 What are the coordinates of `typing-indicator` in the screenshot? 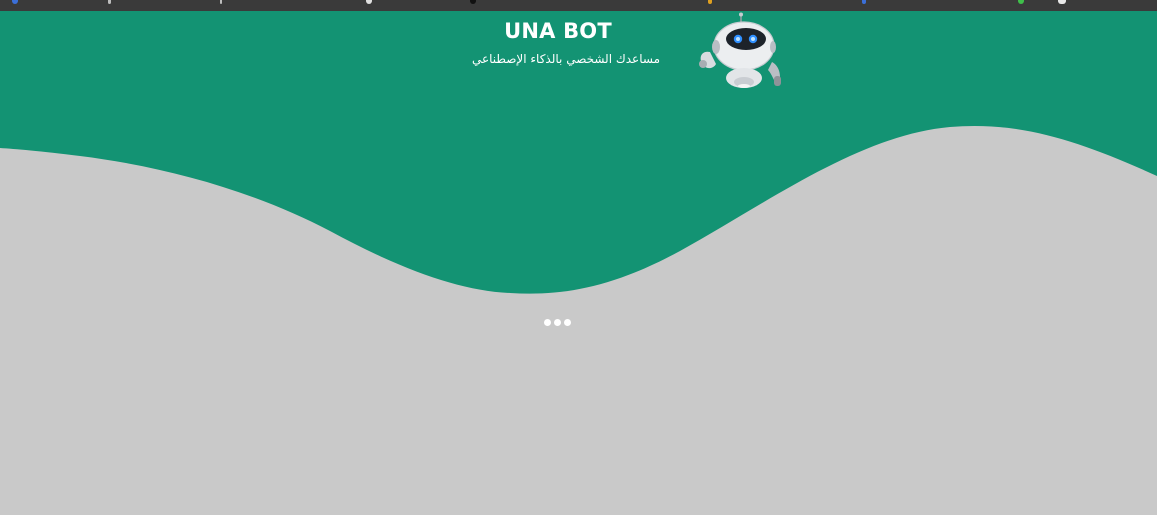 It's located at (558, 322).